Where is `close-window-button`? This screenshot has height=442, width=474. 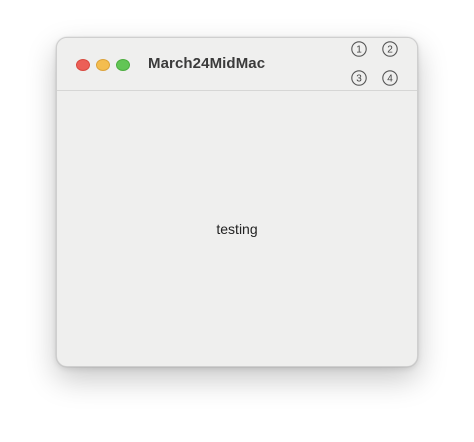 close-window-button is located at coordinates (83, 65).